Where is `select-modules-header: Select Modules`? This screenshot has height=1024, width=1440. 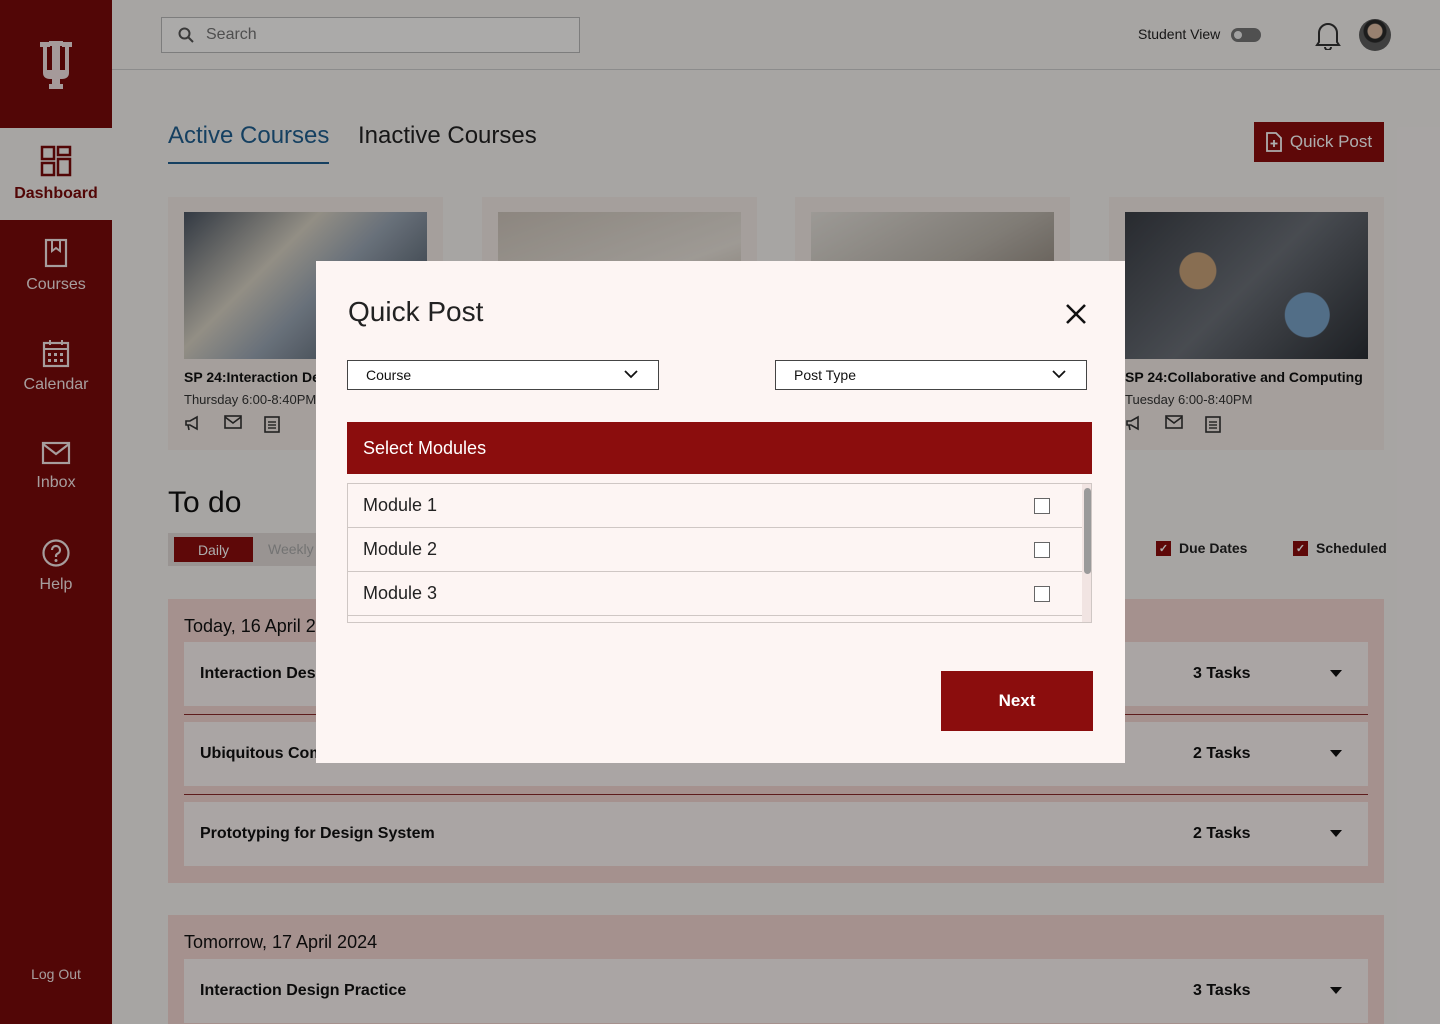
select-modules-header: Select Modules is located at coordinates (719, 448).